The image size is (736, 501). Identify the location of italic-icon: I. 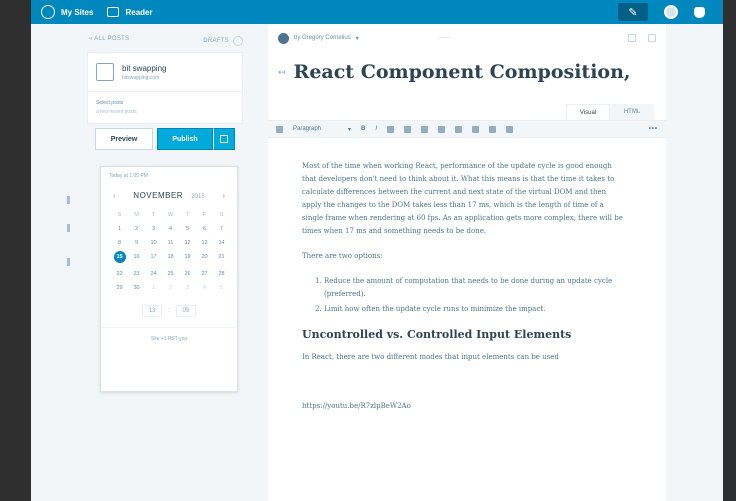
(376, 129).